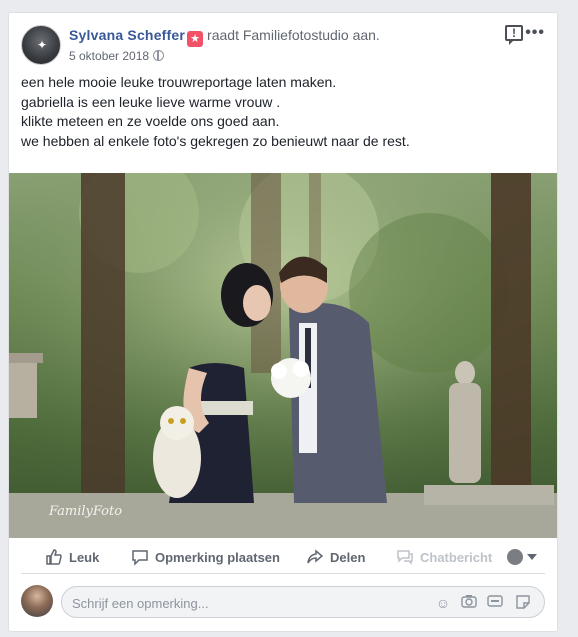  I want to click on post-action-text: raadt Familiefotostudio aan., so click(293, 35).